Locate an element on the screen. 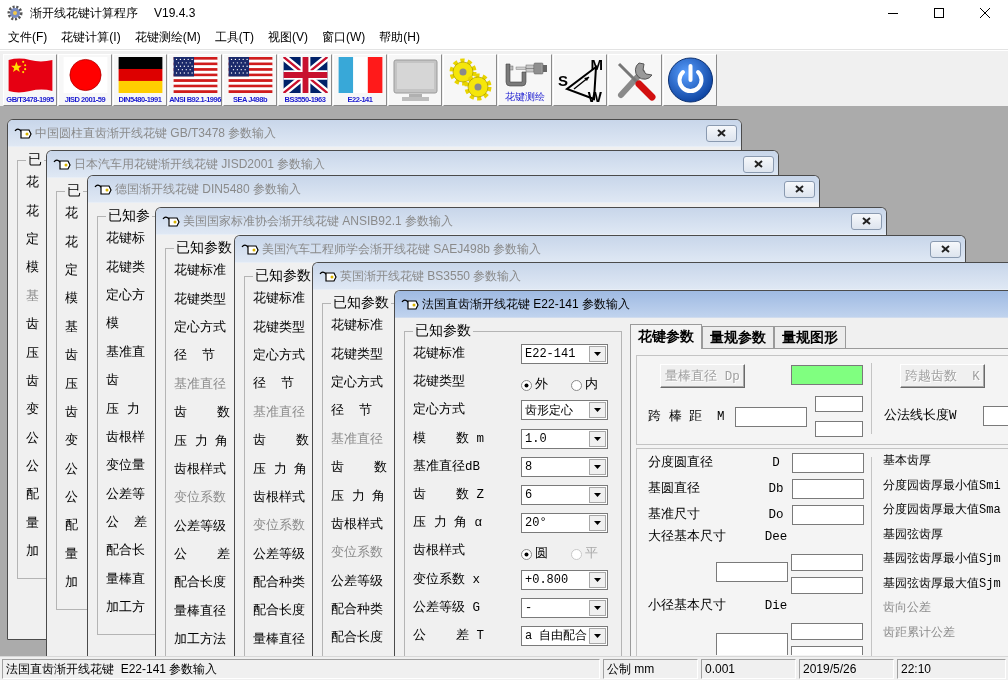 The image size is (1008, 680). field-label: 配合种类 is located at coordinates (357, 610).